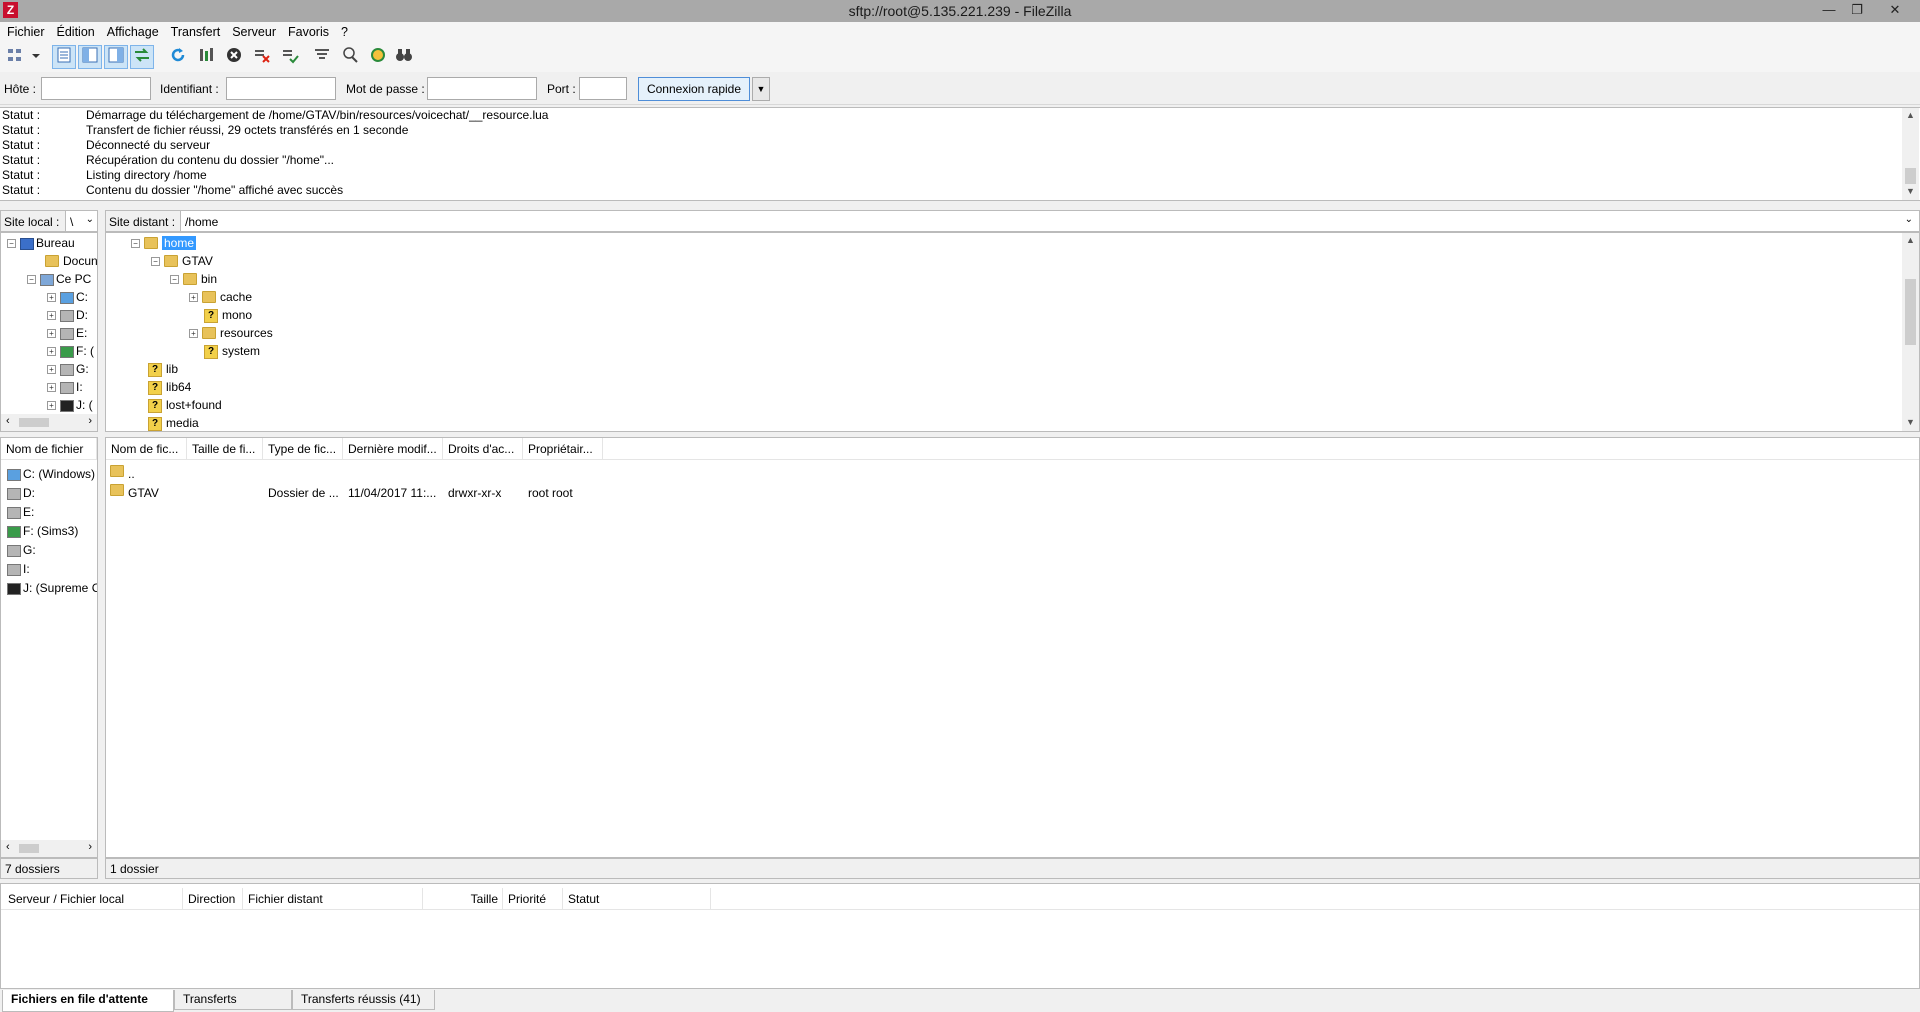 Image resolution: width=1920 pixels, height=1012 pixels. I want to click on local-path-input: \ ⌄, so click(81, 221).